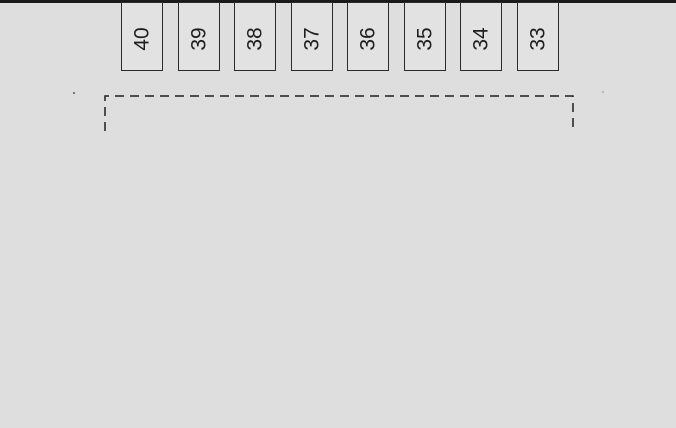 This screenshot has height=428, width=676. I want to click on pin-cell: 33, so click(538, 36).